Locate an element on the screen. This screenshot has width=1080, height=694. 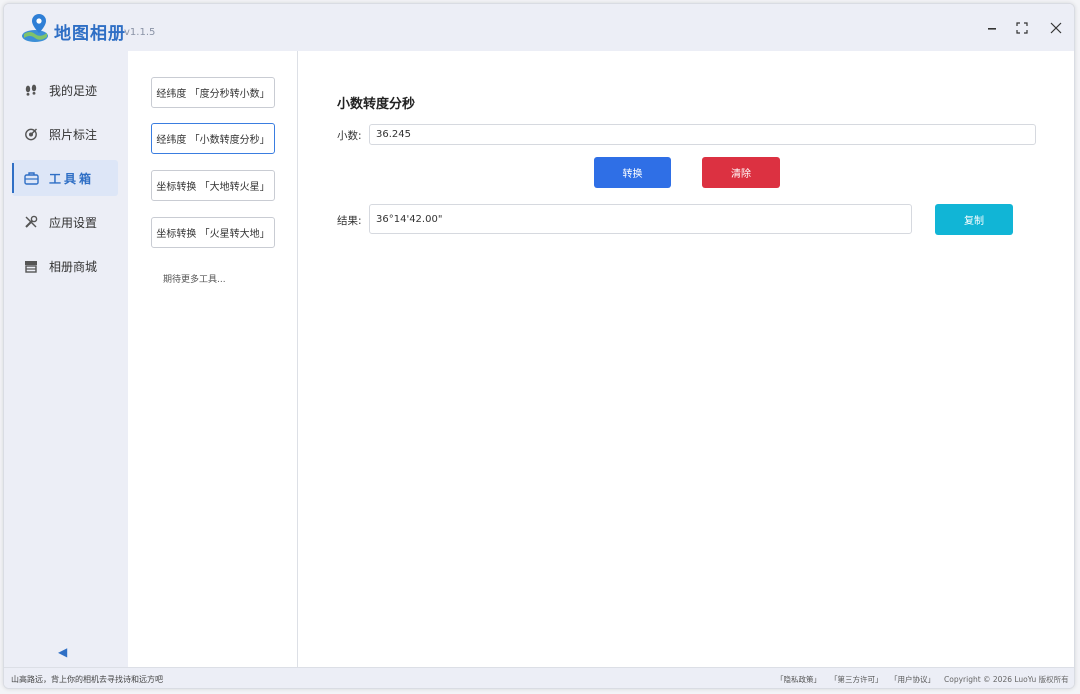
app-version: v1.1.5 is located at coordinates (140, 32).